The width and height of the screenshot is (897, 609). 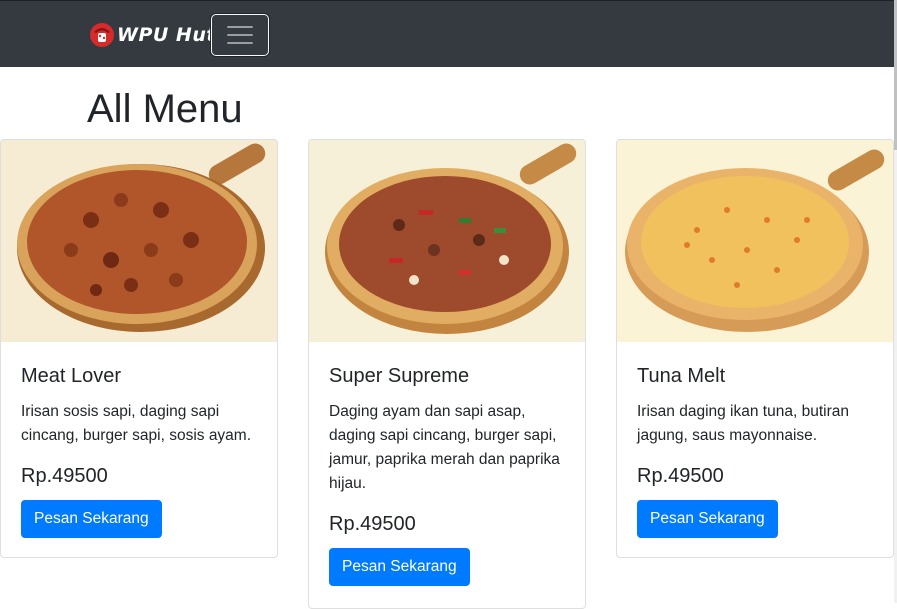 What do you see at coordinates (447, 33) in the screenshot?
I see `navbar: WPU Hut` at bounding box center [447, 33].